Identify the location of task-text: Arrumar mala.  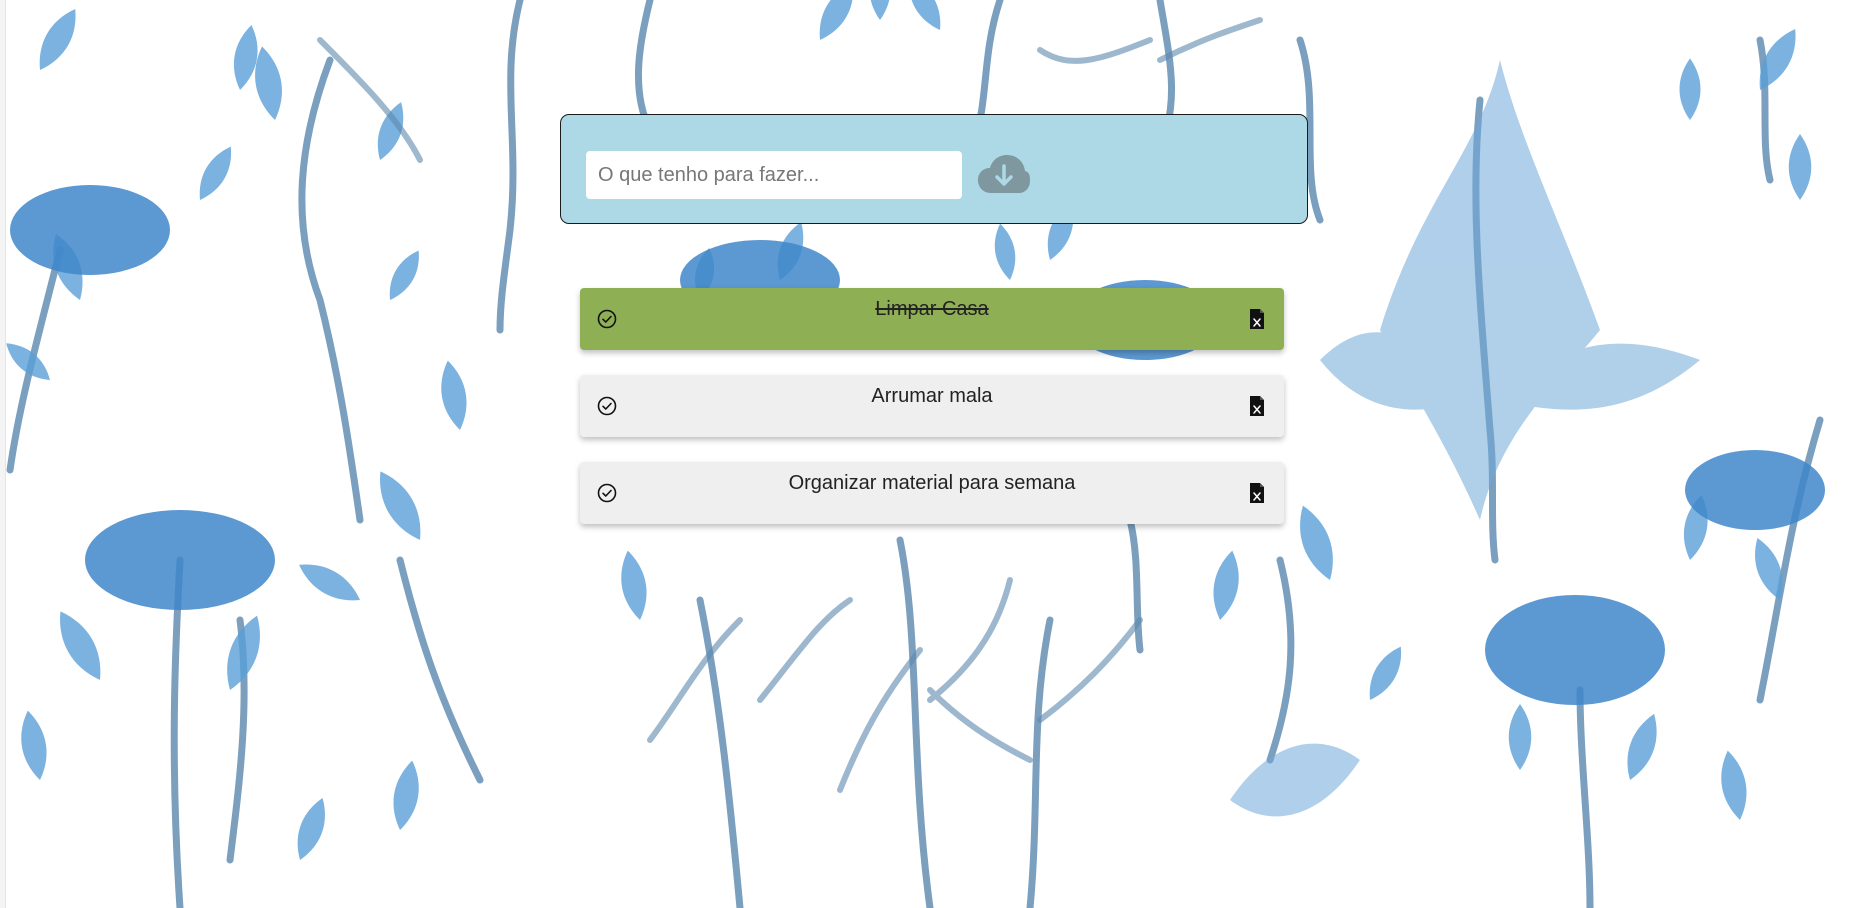
(932, 396).